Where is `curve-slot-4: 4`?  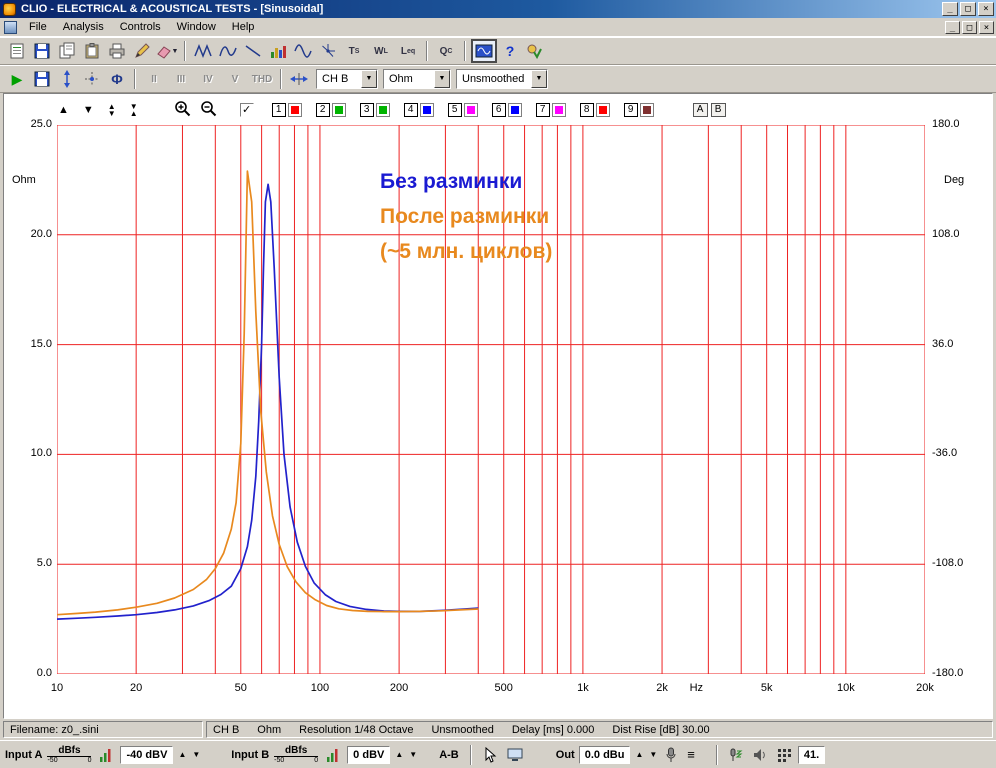 curve-slot-4: 4 is located at coordinates (410, 110).